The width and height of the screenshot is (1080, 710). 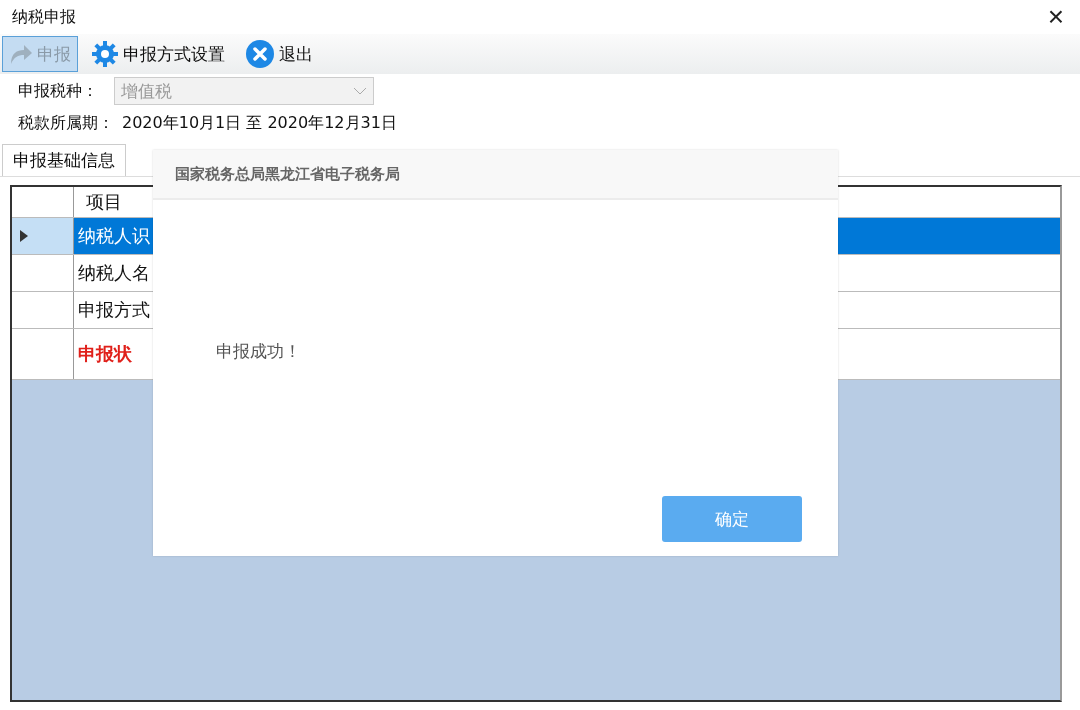 I want to click on row-pointer-icon, so click(x=24, y=236).